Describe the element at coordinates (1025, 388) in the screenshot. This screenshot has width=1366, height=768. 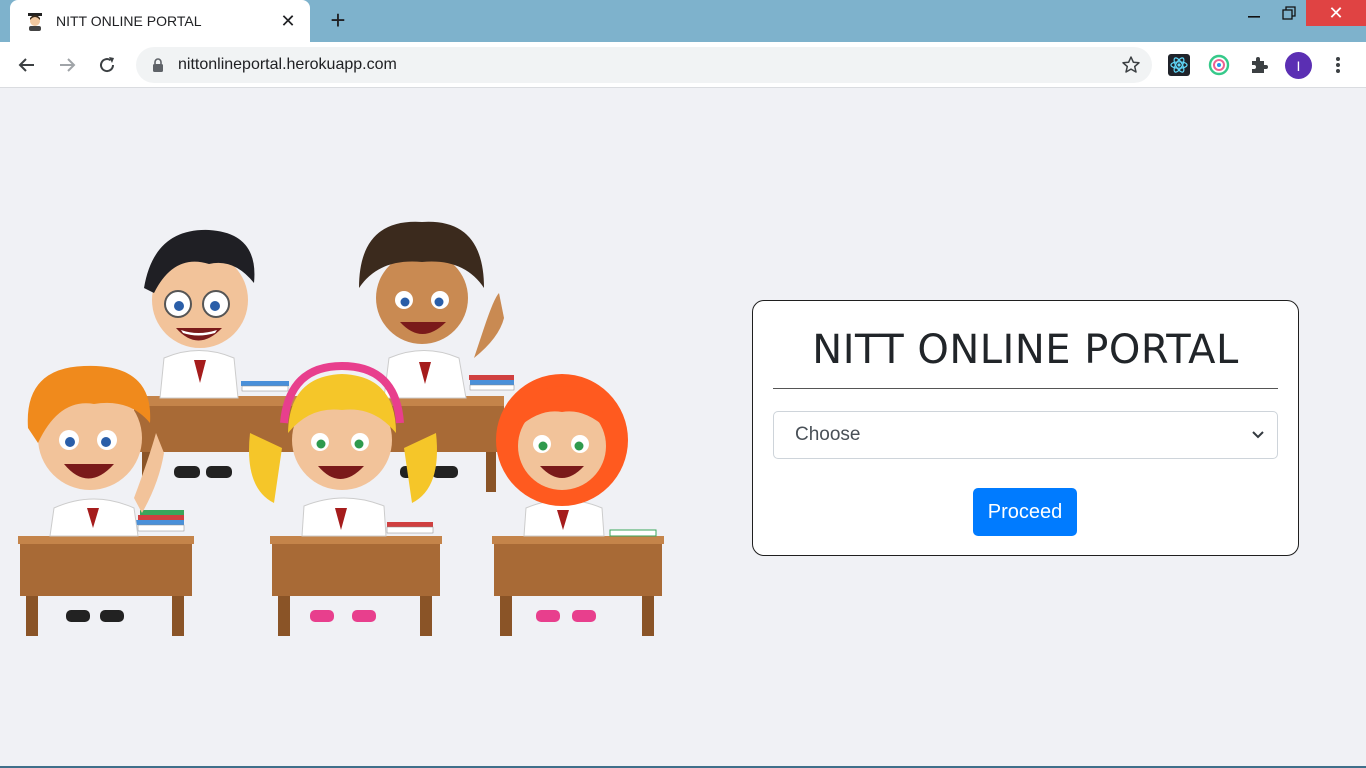
I see `title-divider` at that location.